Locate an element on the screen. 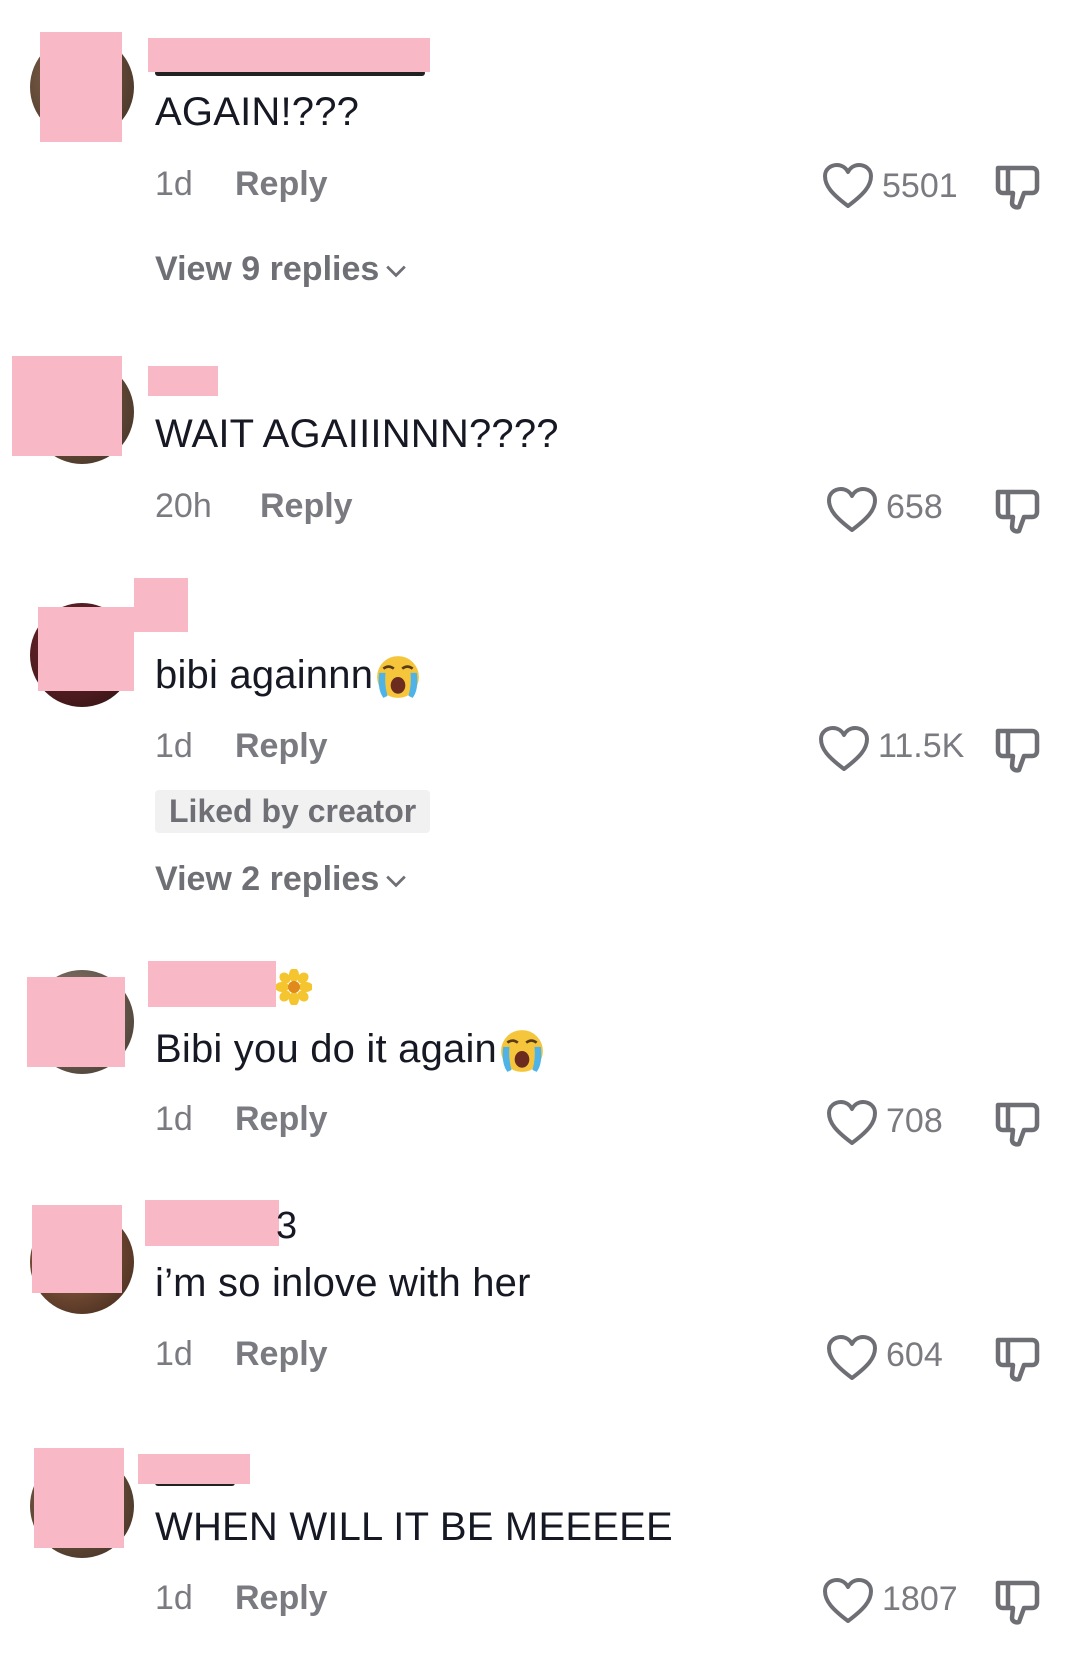 This screenshot has width=1078, height=1658. like-count: 604 is located at coordinates (914, 1355).